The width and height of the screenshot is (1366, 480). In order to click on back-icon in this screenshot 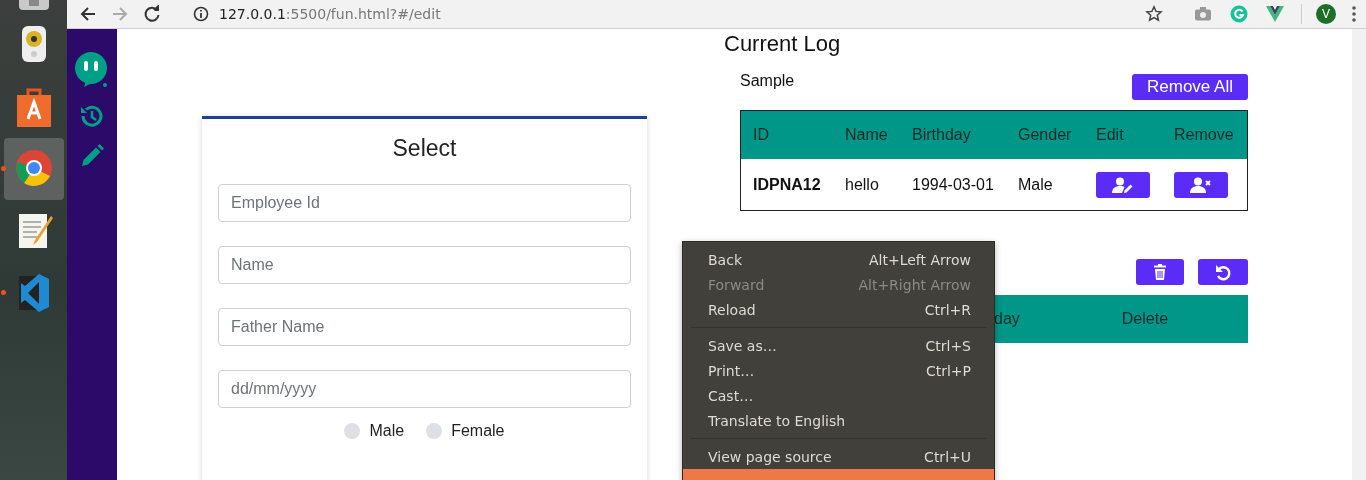, I will do `click(88, 14)`.